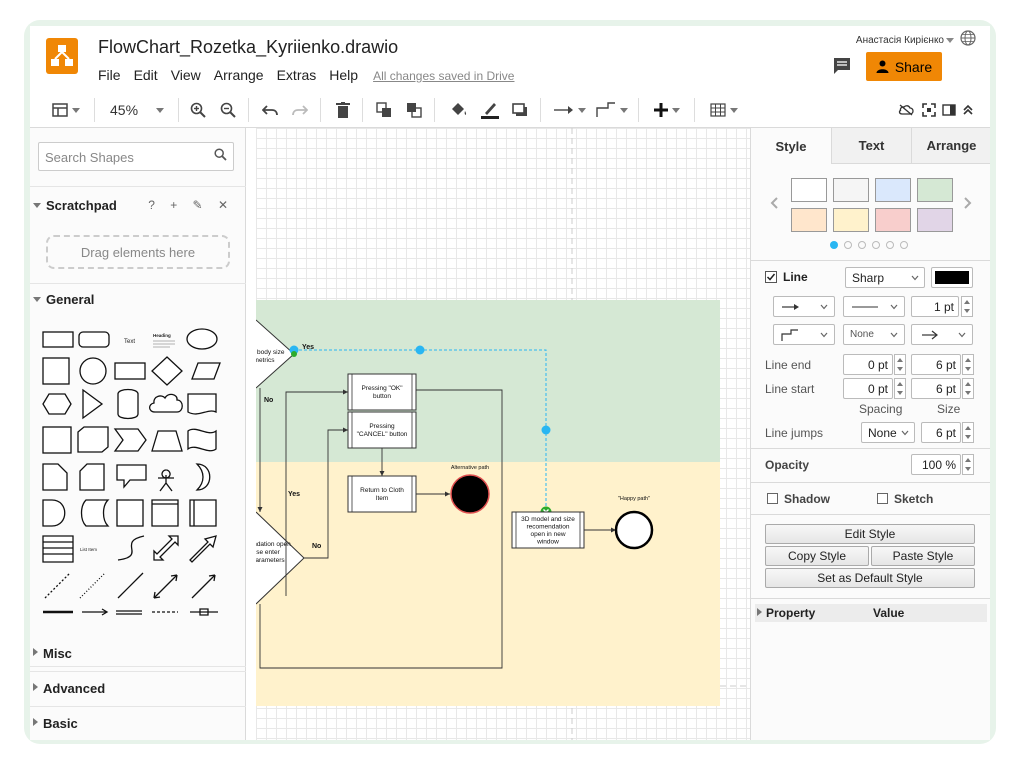 The width and height of the screenshot is (1020, 764). Describe the element at coordinates (138, 252) in the screenshot. I see `scratchpad-dropzone: Drag elements here` at that location.